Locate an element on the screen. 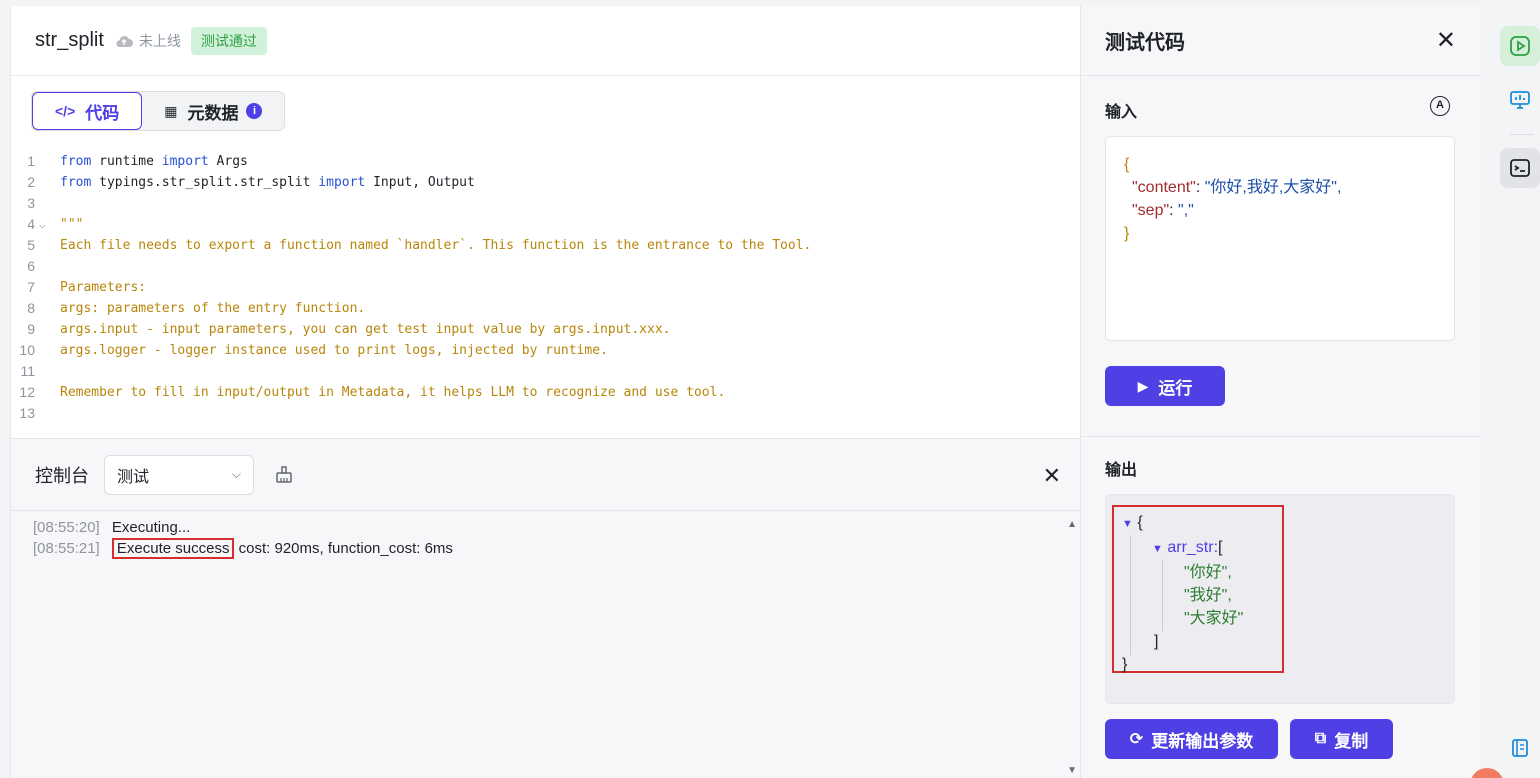 Image resolution: width=1540 pixels, height=778 pixels. terminal-icon is located at coordinates (1520, 168).